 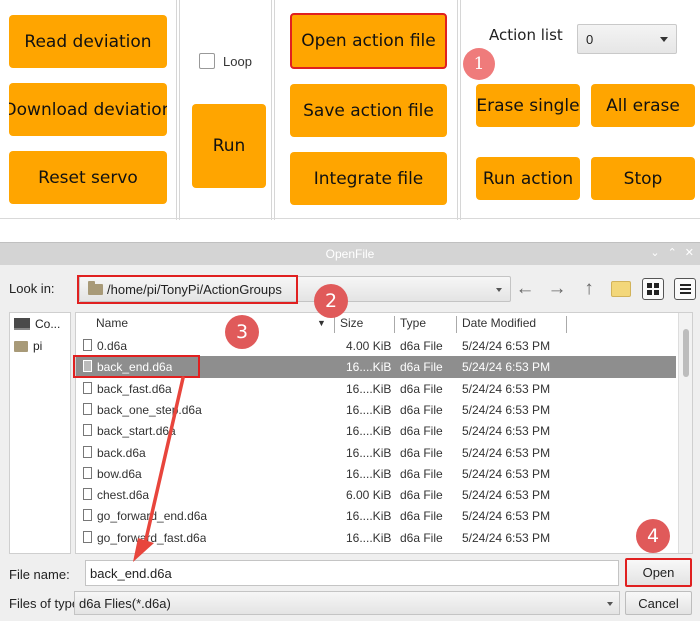 I want to click on save-action-file-button: Save action file, so click(x=368, y=110).